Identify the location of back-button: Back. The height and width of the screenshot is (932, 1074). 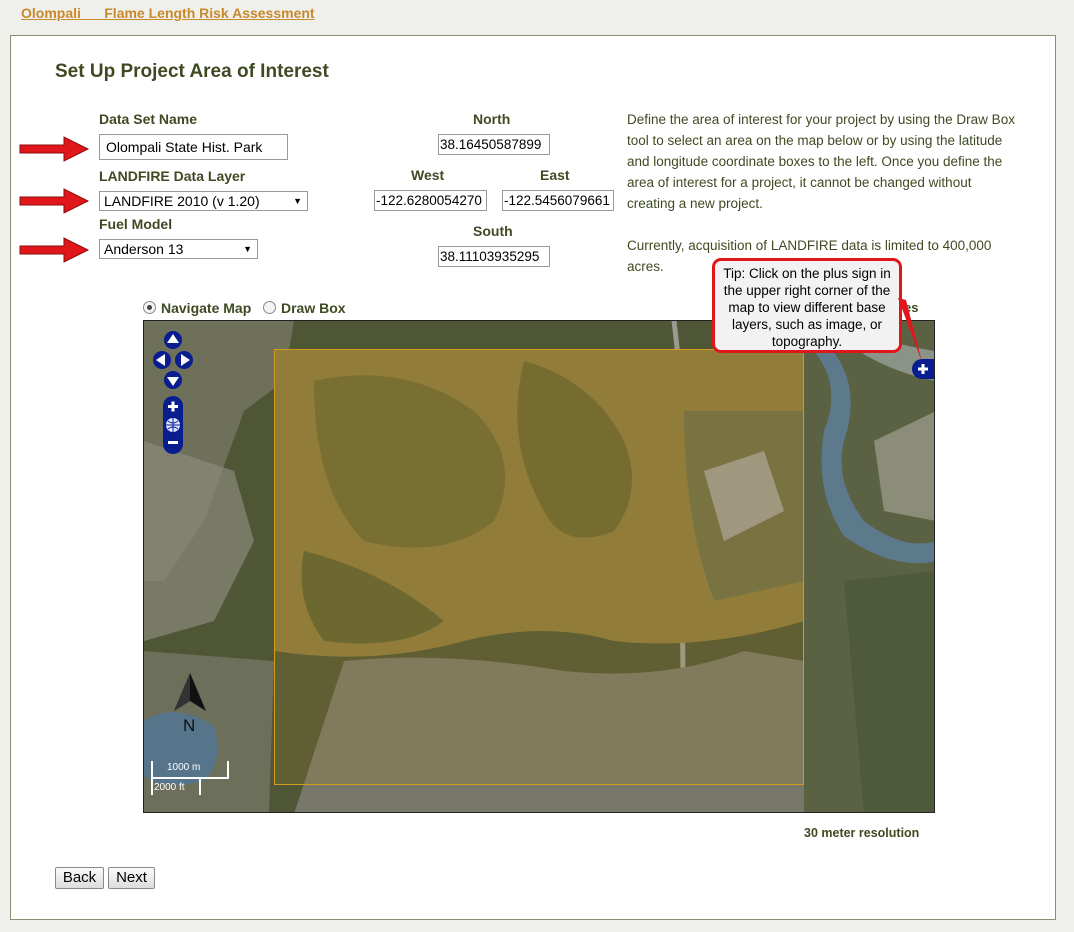
(79, 878).